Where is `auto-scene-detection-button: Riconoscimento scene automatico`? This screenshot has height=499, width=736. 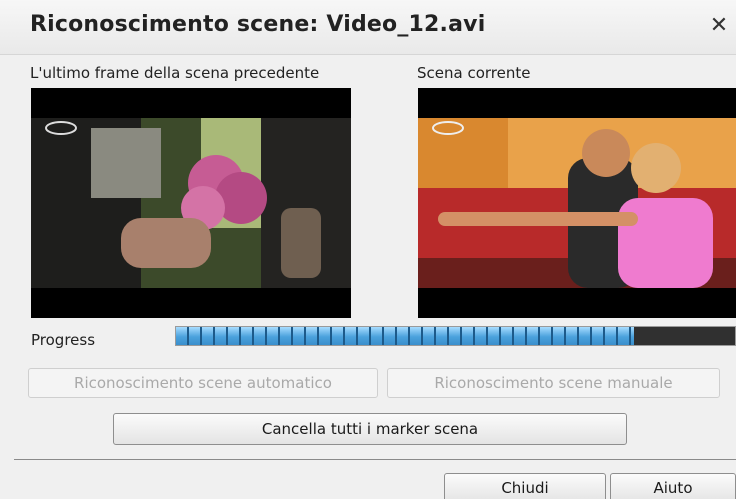 auto-scene-detection-button: Riconoscimento scene automatico is located at coordinates (203, 383).